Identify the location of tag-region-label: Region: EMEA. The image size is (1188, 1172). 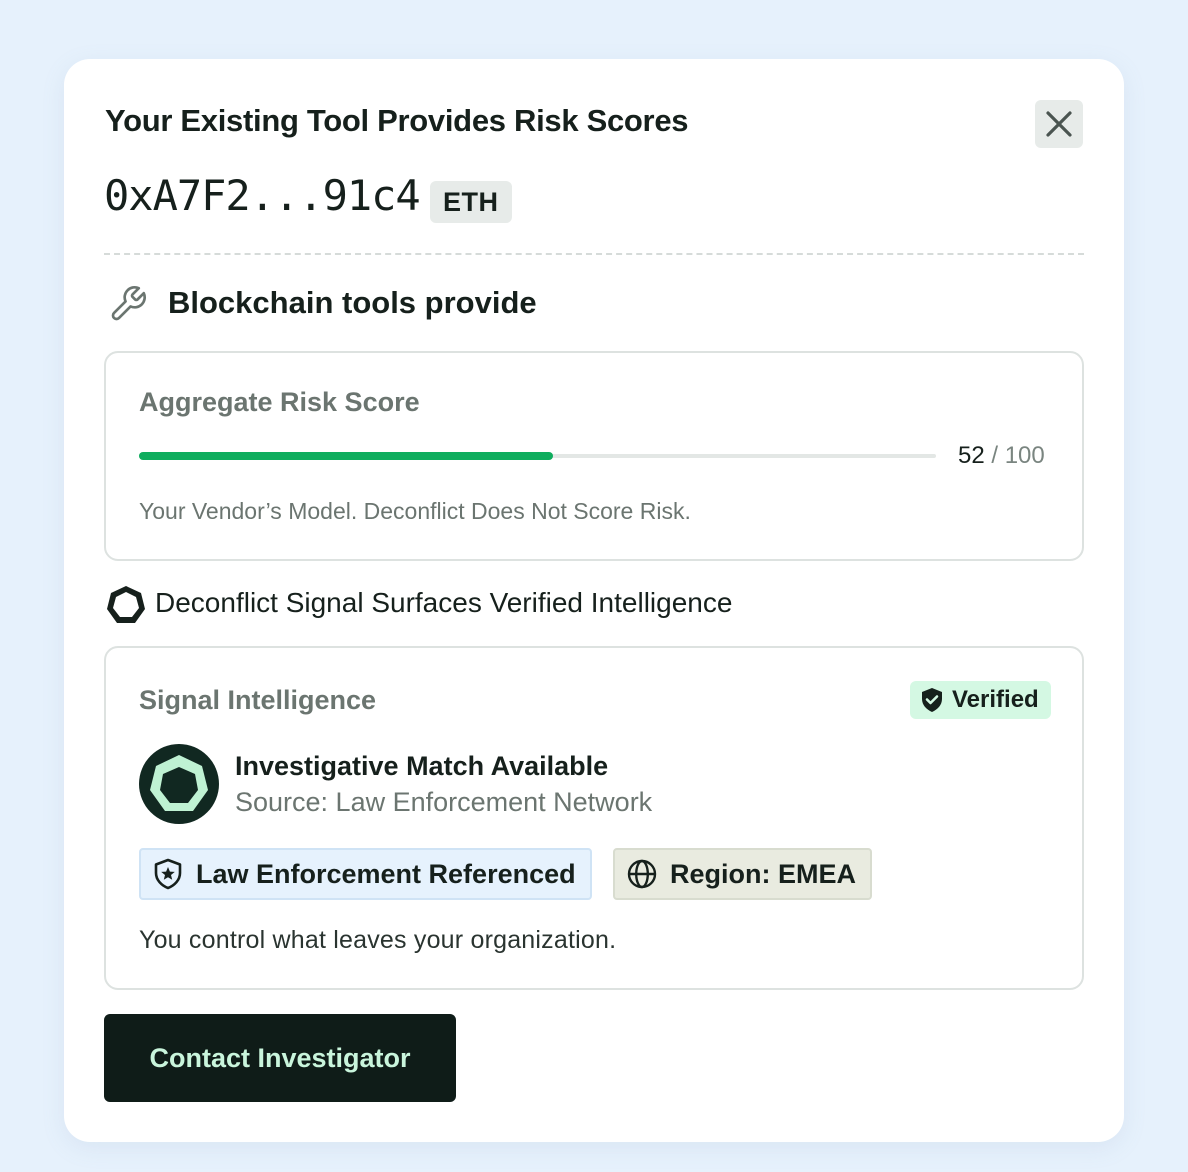
(763, 873).